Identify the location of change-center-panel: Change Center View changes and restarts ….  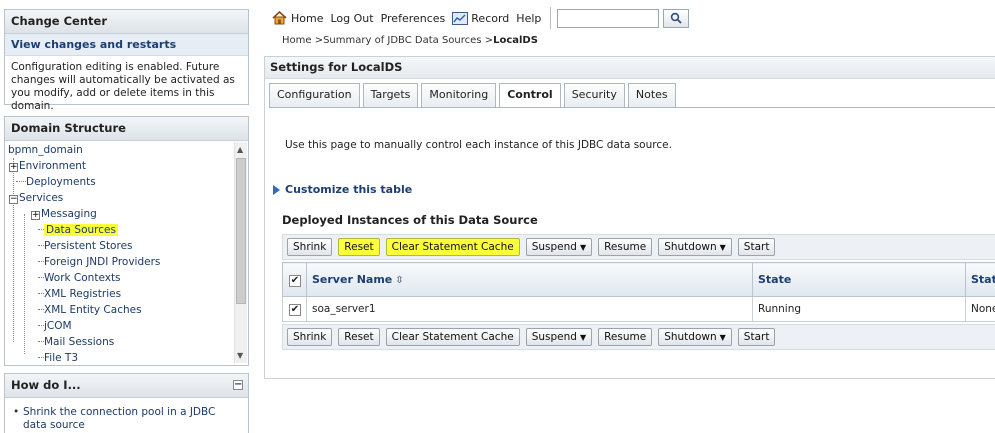
(126, 60).